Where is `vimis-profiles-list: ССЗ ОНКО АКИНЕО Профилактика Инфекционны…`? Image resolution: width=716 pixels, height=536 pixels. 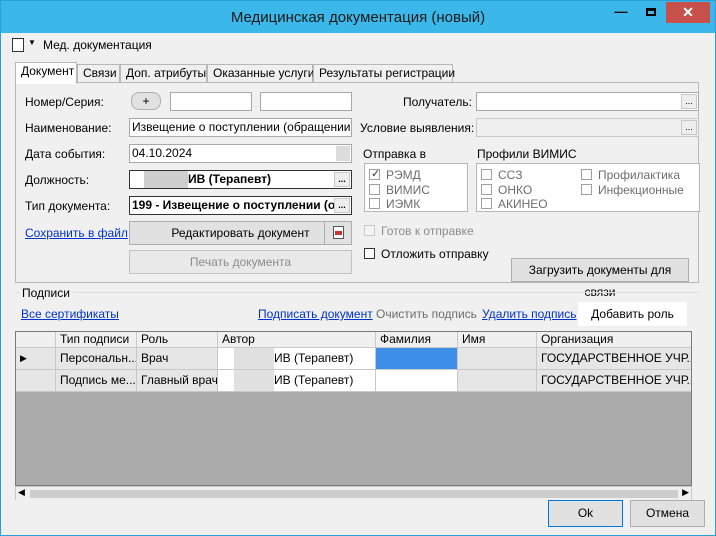 vimis-profiles-list: ССЗ ОНКО АКИНЕО Профилактика Инфекционны… is located at coordinates (588, 187).